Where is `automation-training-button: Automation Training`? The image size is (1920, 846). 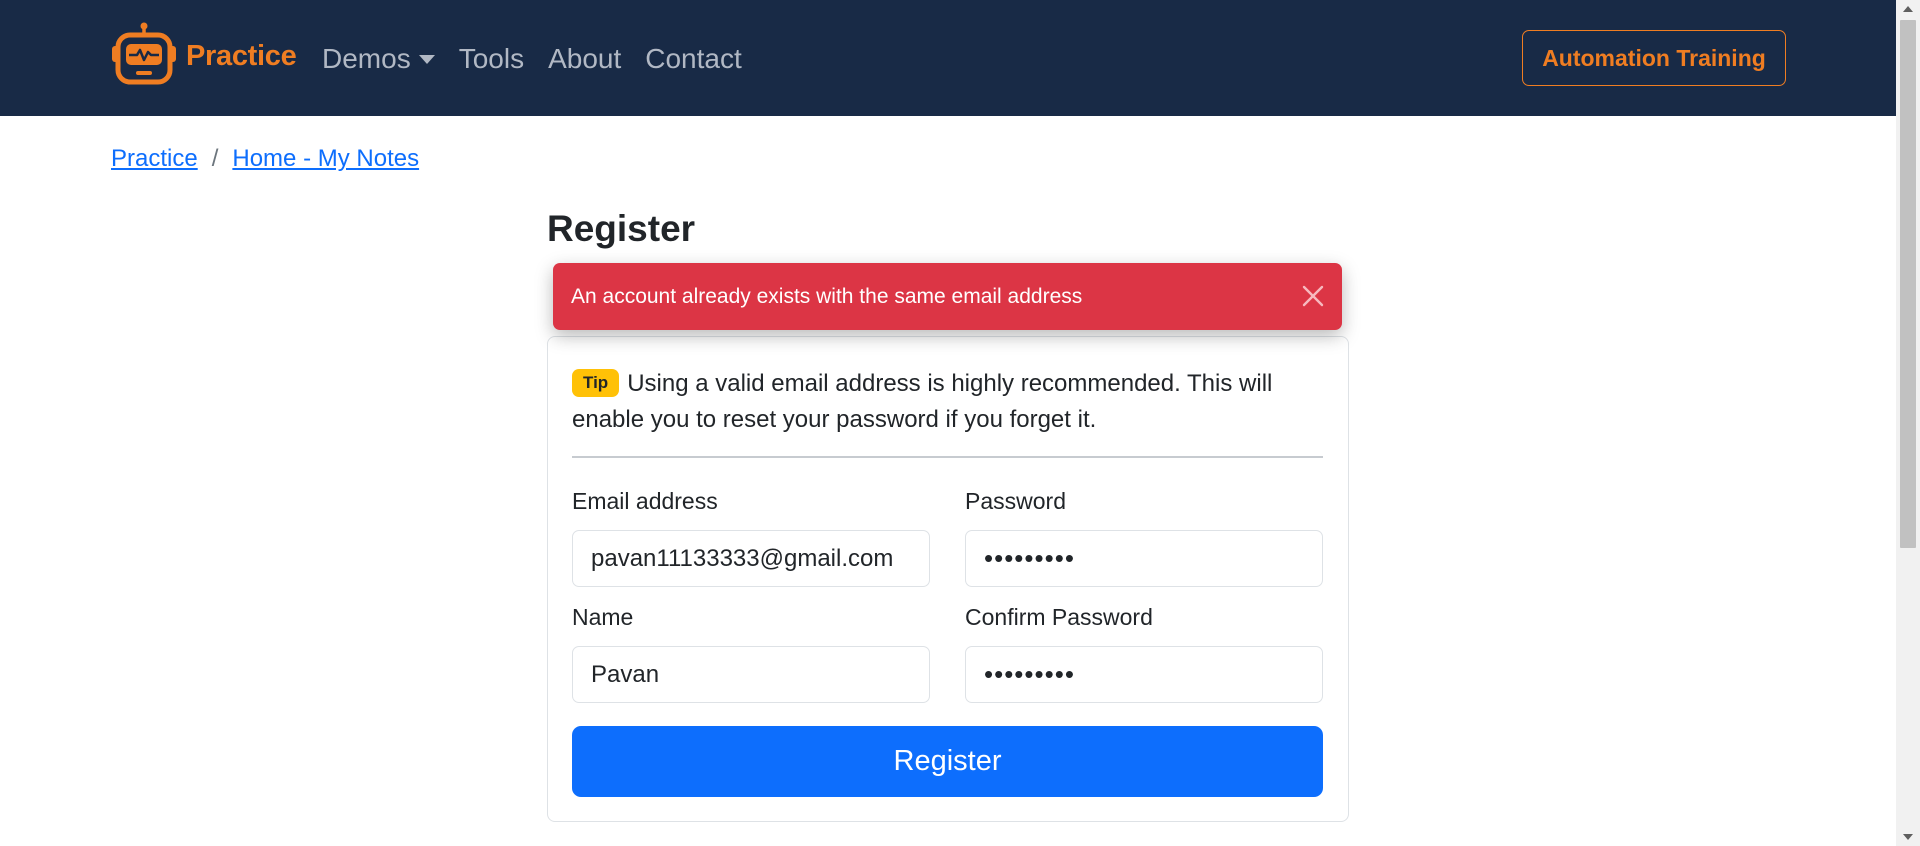 automation-training-button: Automation Training is located at coordinates (1654, 58).